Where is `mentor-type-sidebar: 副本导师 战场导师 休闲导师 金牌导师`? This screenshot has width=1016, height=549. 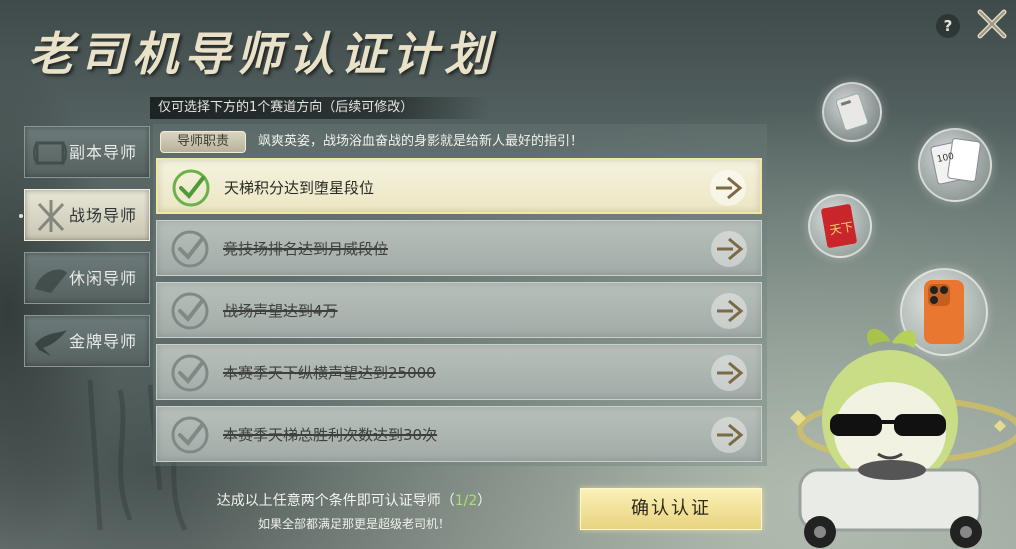
mentor-type-sidebar: 副本导师 战场导师 休闲导师 金牌导师 is located at coordinates (86, 252).